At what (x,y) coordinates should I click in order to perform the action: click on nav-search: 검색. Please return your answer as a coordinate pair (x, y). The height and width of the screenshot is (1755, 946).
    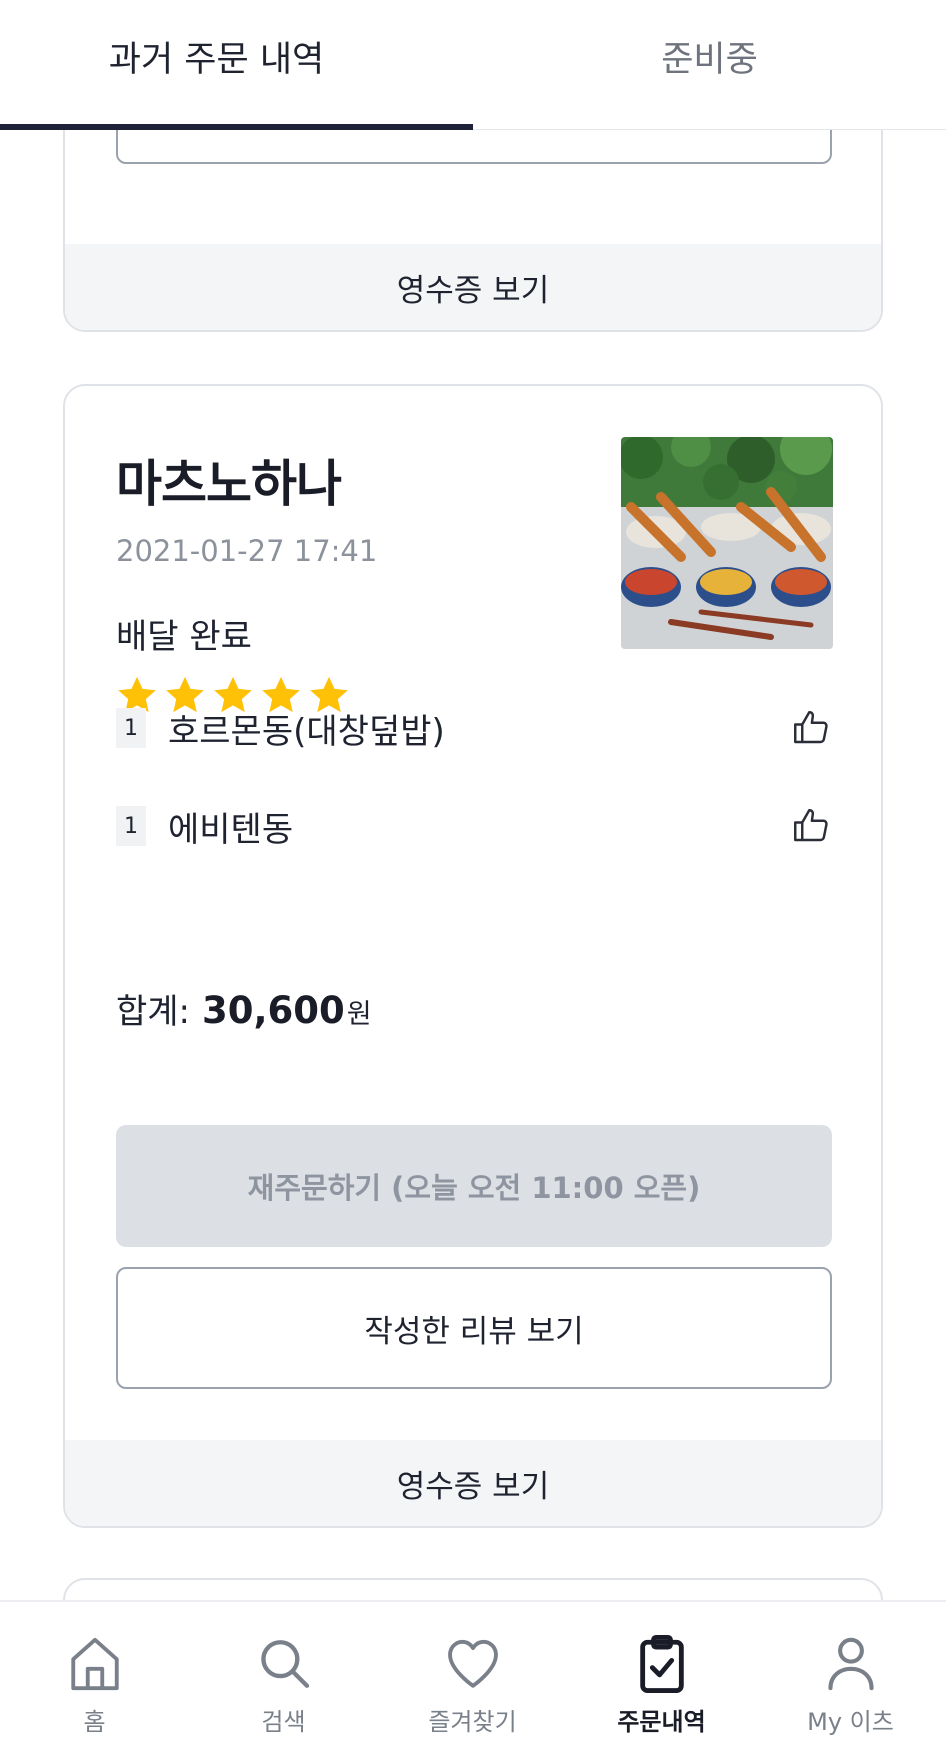
    Looking at the image, I should click on (283, 1678).